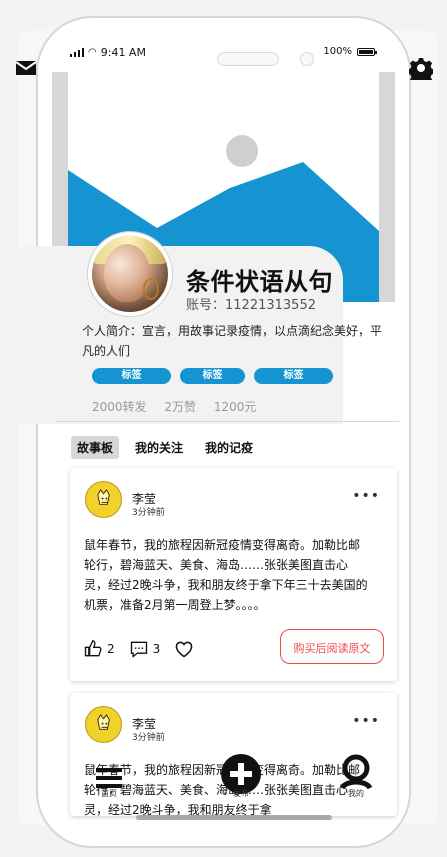 This screenshot has height=857, width=447. What do you see at coordinates (119, 407) in the screenshot?
I see `forward-count: 2000转发` at bounding box center [119, 407].